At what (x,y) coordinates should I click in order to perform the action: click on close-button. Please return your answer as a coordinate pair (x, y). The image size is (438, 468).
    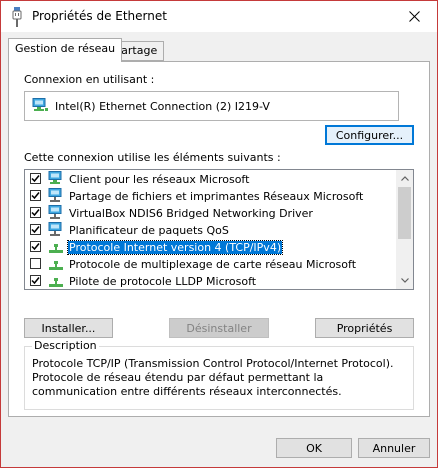
    Looking at the image, I should click on (414, 16).